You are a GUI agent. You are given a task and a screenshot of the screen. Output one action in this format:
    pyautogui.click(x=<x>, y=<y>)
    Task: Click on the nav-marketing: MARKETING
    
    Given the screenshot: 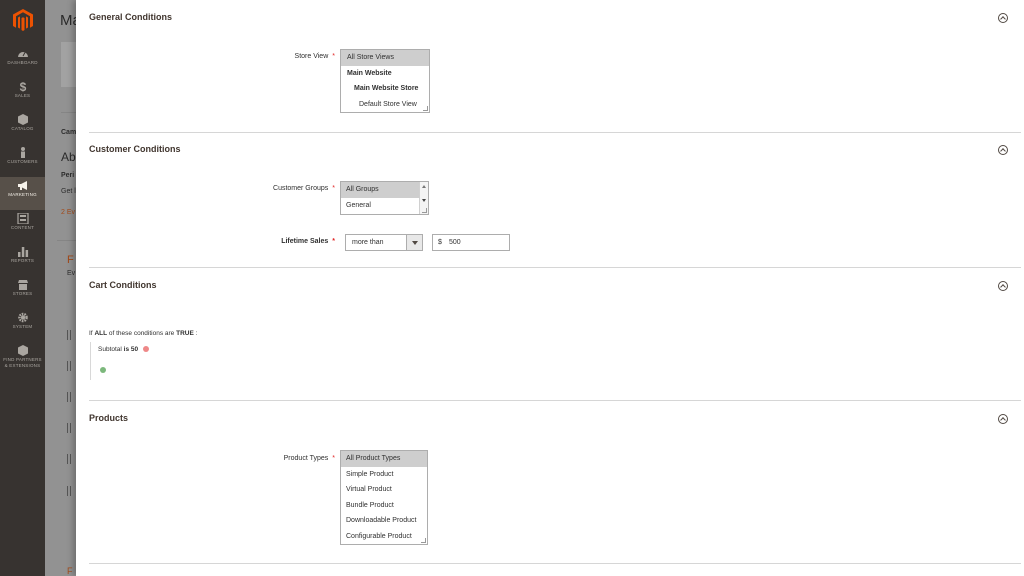 What is the action you would take?
    pyautogui.click(x=22, y=193)
    